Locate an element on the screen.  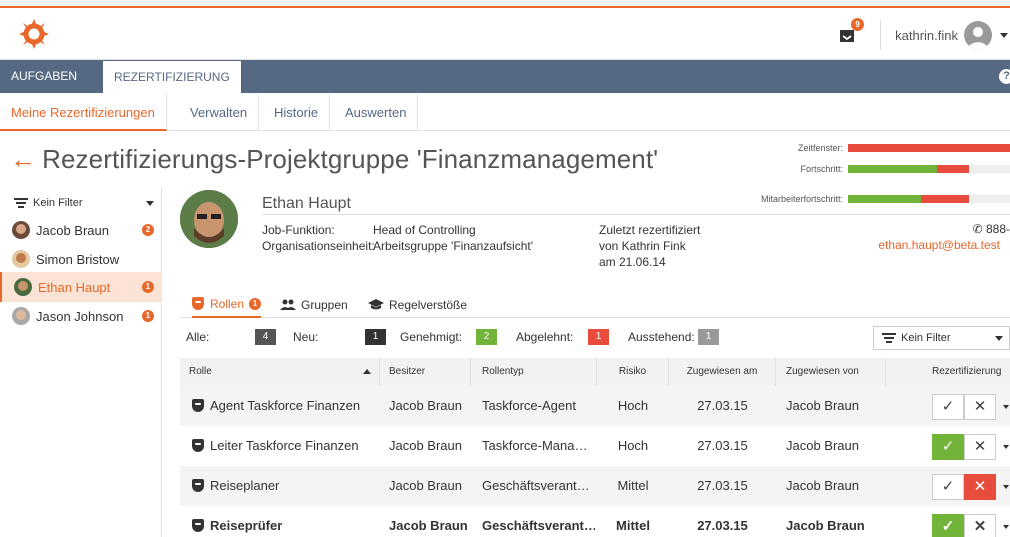
user-silhouette-icon is located at coordinates (978, 38).